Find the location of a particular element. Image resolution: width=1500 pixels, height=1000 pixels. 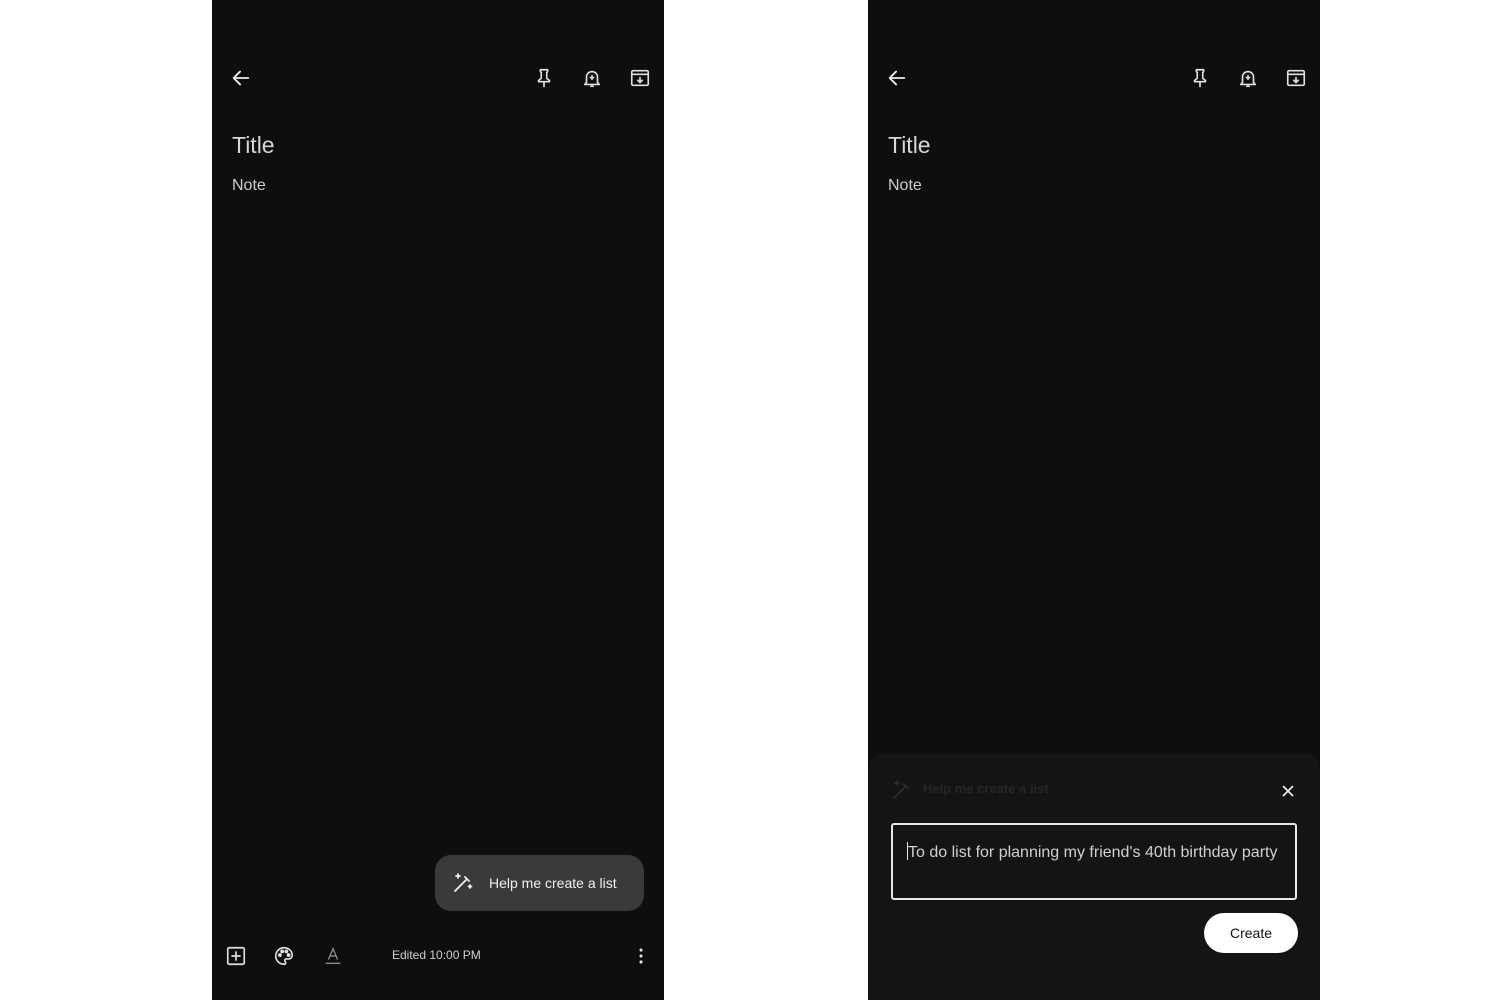

close-icon is located at coordinates (1288, 791).